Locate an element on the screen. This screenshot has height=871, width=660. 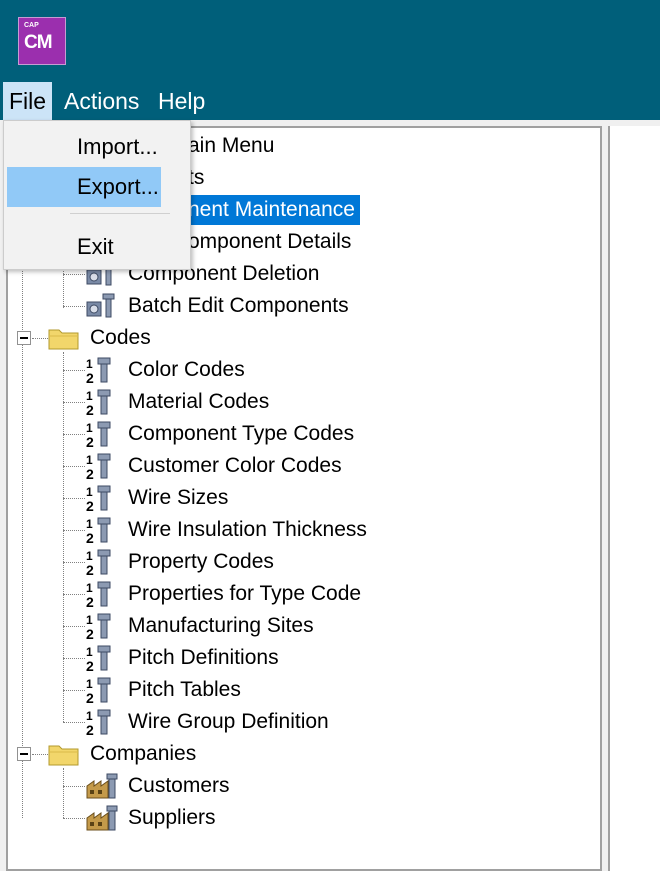
menu-file: File is located at coordinates (28, 101).